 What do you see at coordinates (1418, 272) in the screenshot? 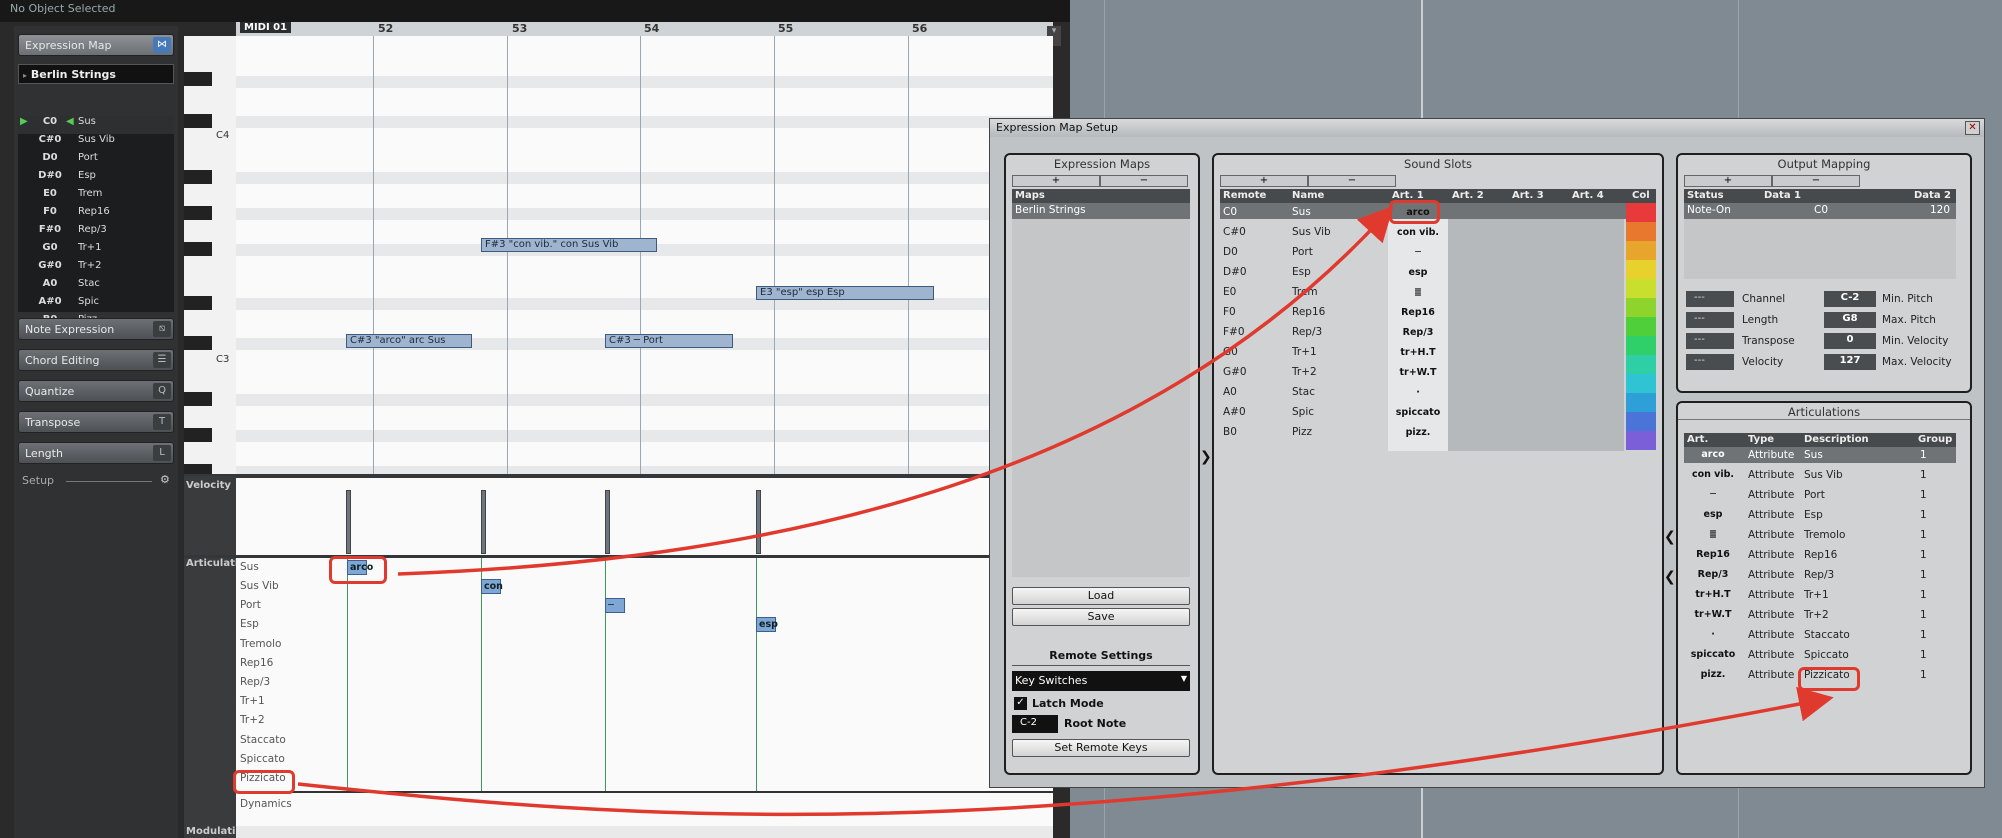
I see `slot-art1: esp` at bounding box center [1418, 272].